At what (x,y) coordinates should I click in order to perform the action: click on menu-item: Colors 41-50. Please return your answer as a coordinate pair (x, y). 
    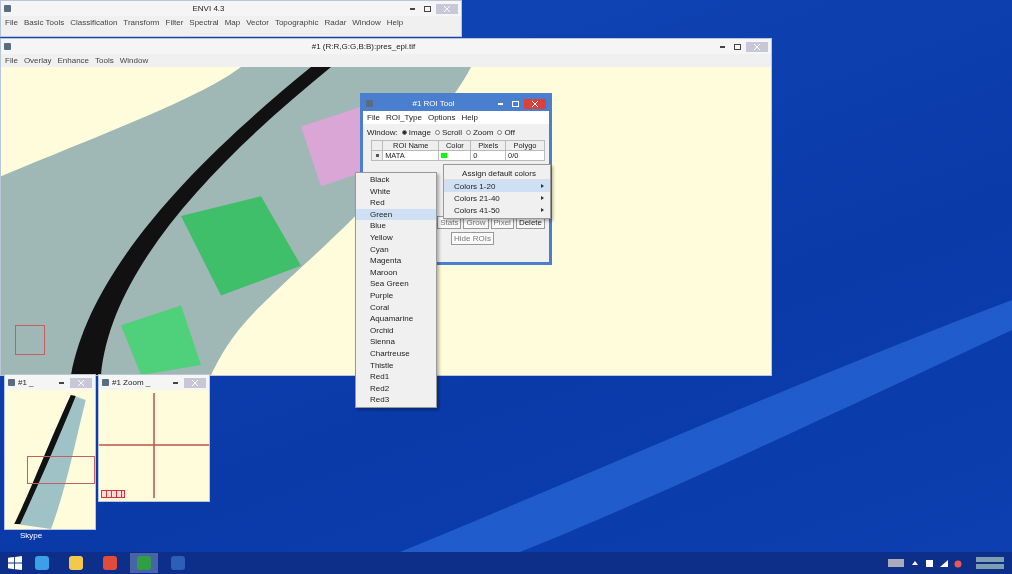
    Looking at the image, I should click on (497, 210).